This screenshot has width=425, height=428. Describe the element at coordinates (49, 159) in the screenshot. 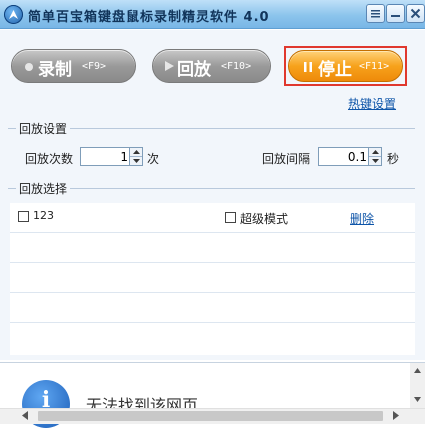

I see `playback-count-label: 回放次数` at that location.